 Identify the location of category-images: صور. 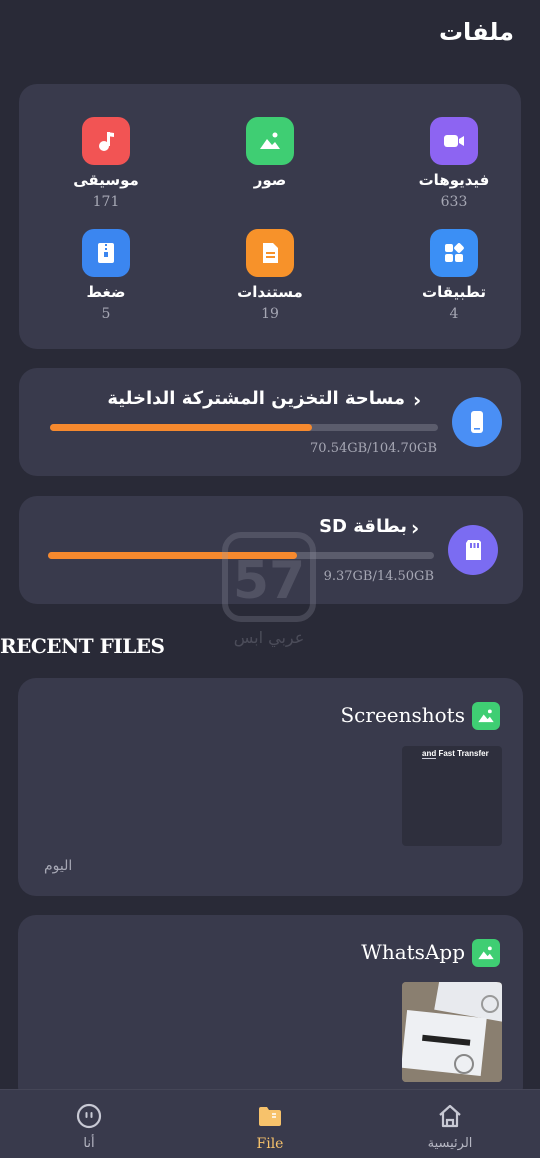
(270, 155).